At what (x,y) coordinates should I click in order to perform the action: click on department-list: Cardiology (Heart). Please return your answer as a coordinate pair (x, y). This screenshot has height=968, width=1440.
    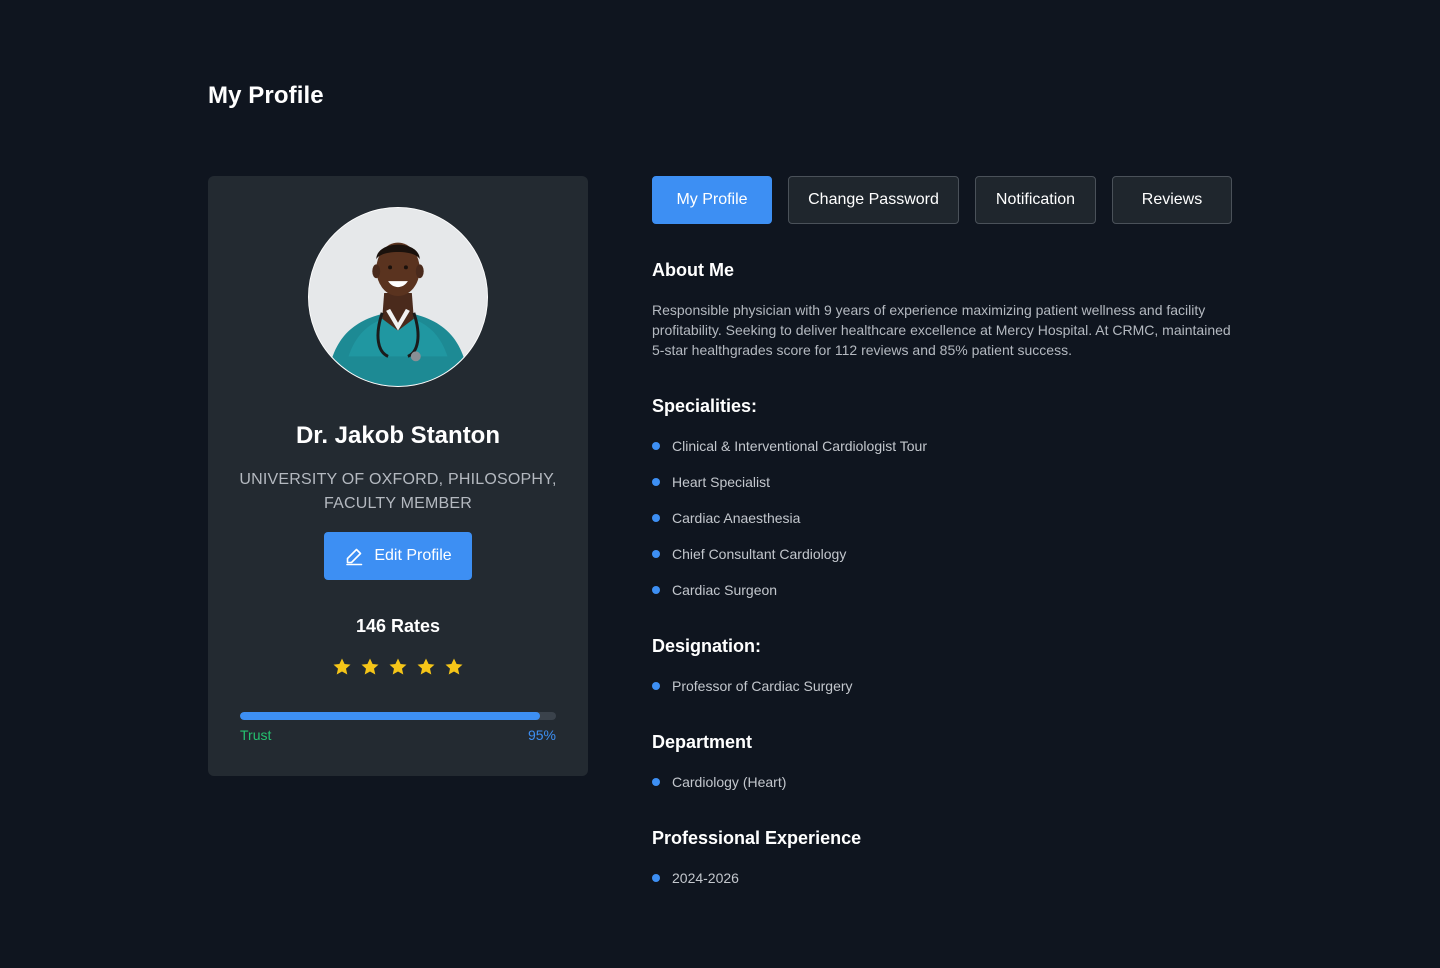
    Looking at the image, I should click on (719, 790).